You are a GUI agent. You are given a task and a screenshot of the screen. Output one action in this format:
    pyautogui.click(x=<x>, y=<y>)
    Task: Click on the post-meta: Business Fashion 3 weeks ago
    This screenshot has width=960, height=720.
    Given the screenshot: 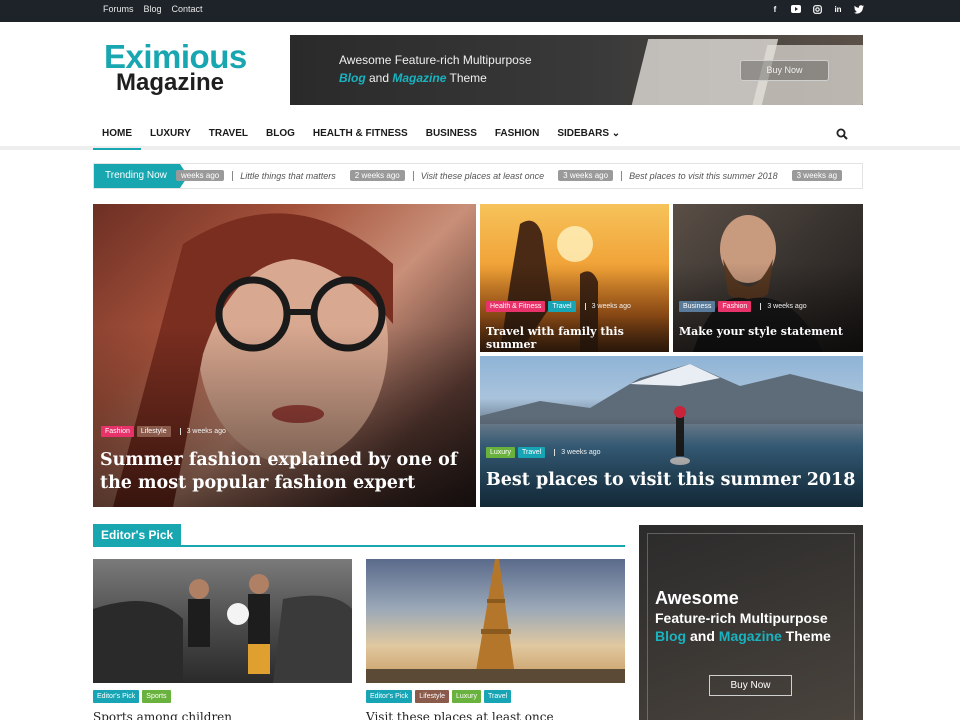 What is the action you would take?
    pyautogui.click(x=743, y=306)
    